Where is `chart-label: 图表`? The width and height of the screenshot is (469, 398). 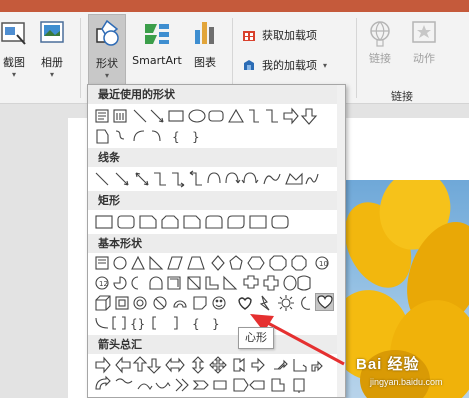
chart-label: 图表 is located at coordinates (205, 62).